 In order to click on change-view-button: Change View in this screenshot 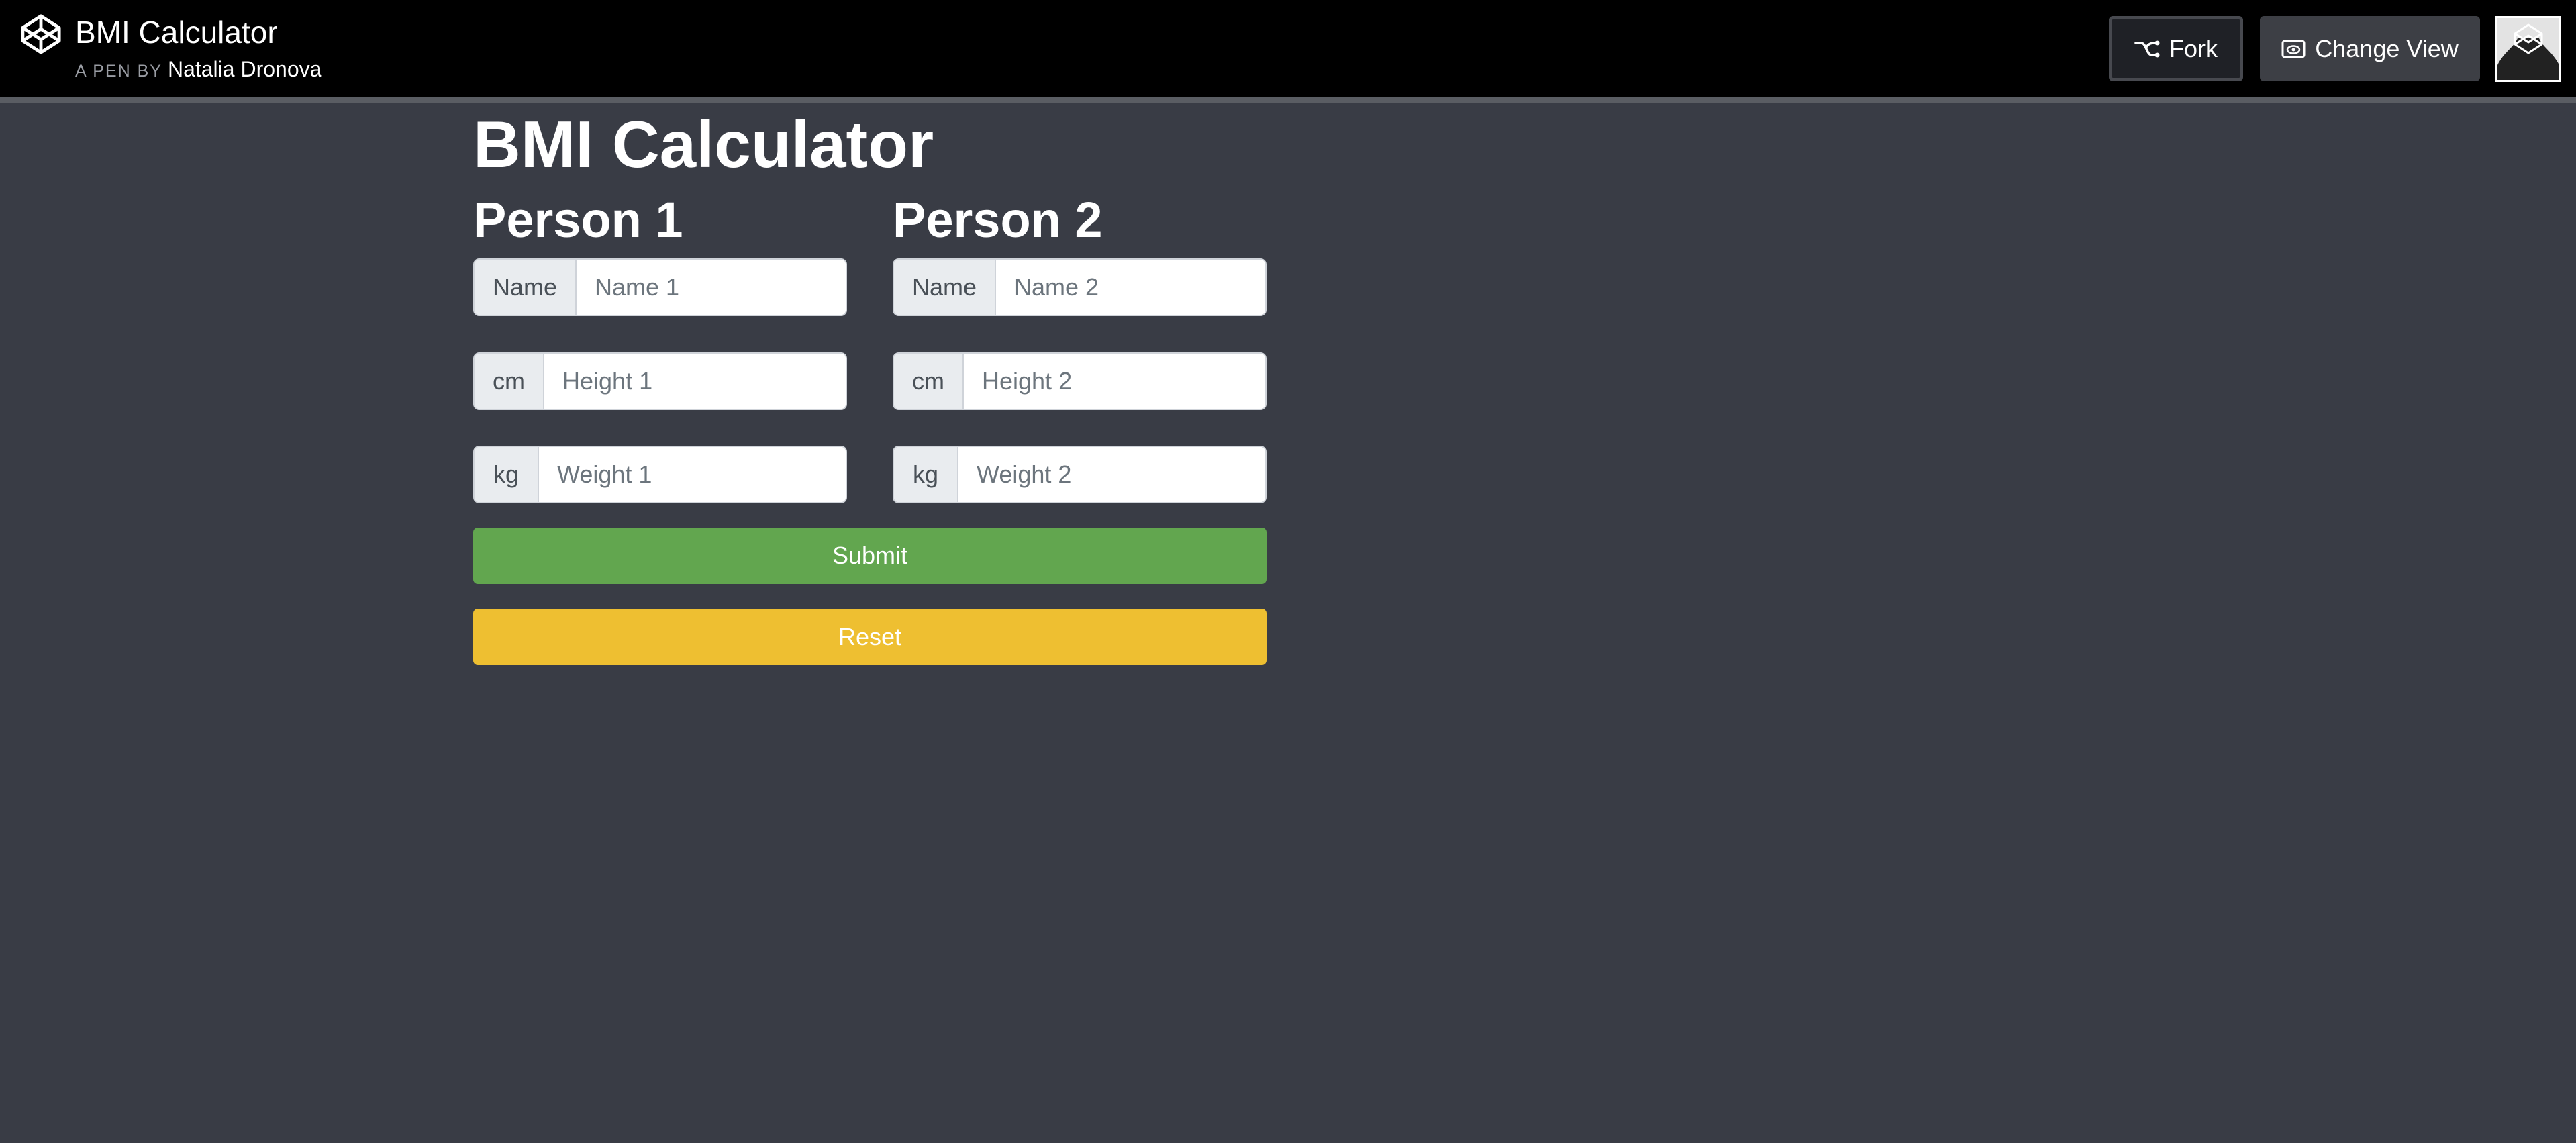, I will do `click(2370, 48)`.